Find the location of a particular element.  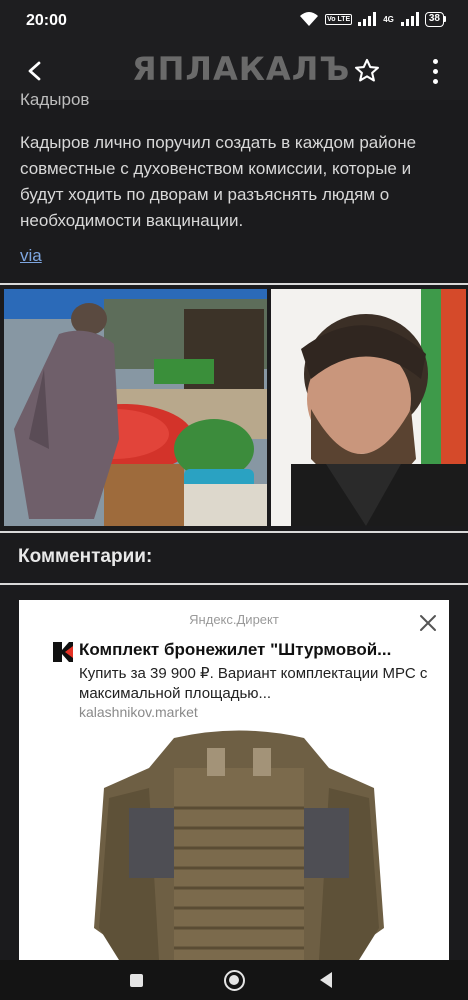

star-icon is located at coordinates (367, 70).